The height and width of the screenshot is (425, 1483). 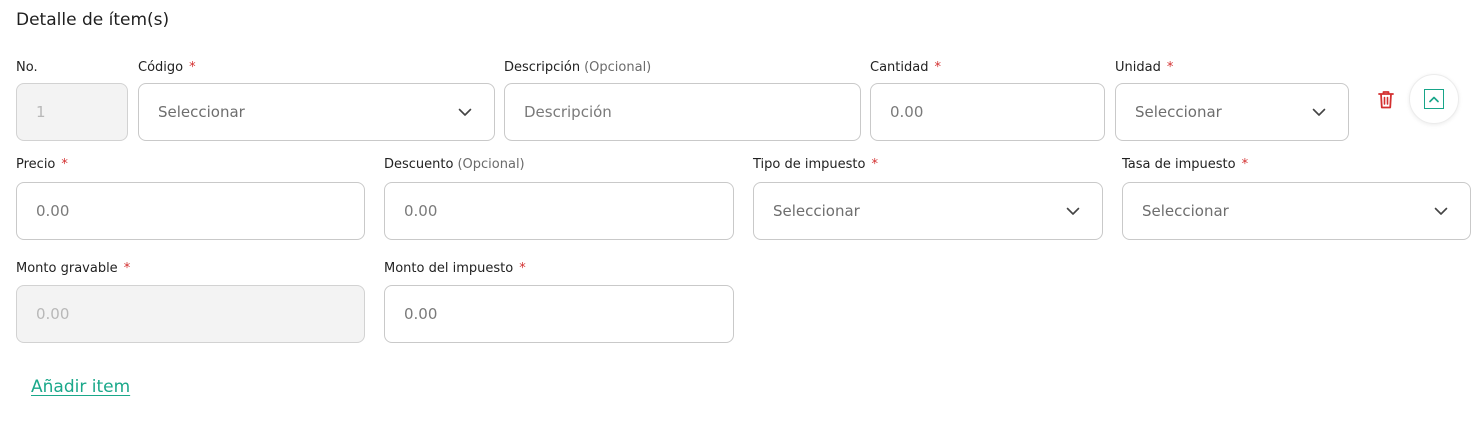 What do you see at coordinates (161, 67) in the screenshot?
I see `codigo-label-text: Código` at bounding box center [161, 67].